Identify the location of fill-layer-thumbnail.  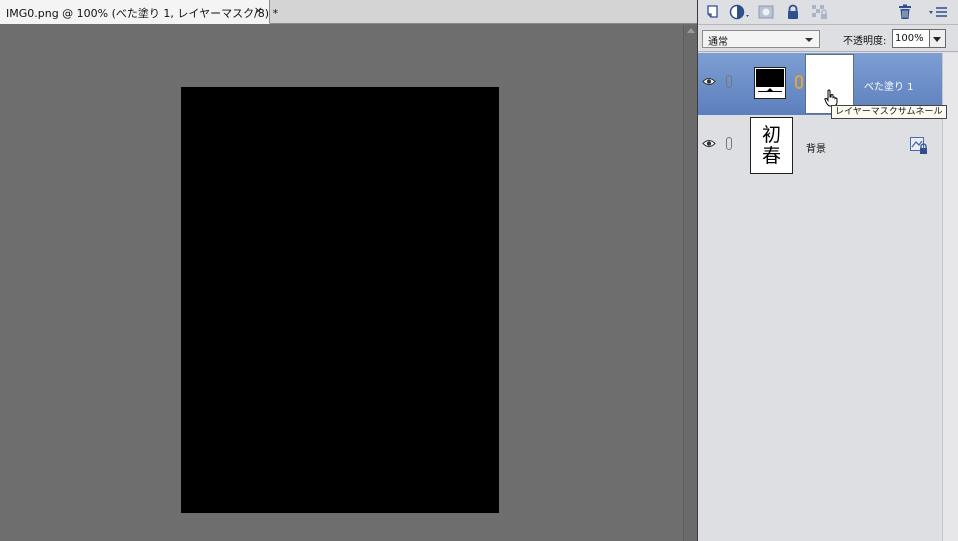
(770, 83).